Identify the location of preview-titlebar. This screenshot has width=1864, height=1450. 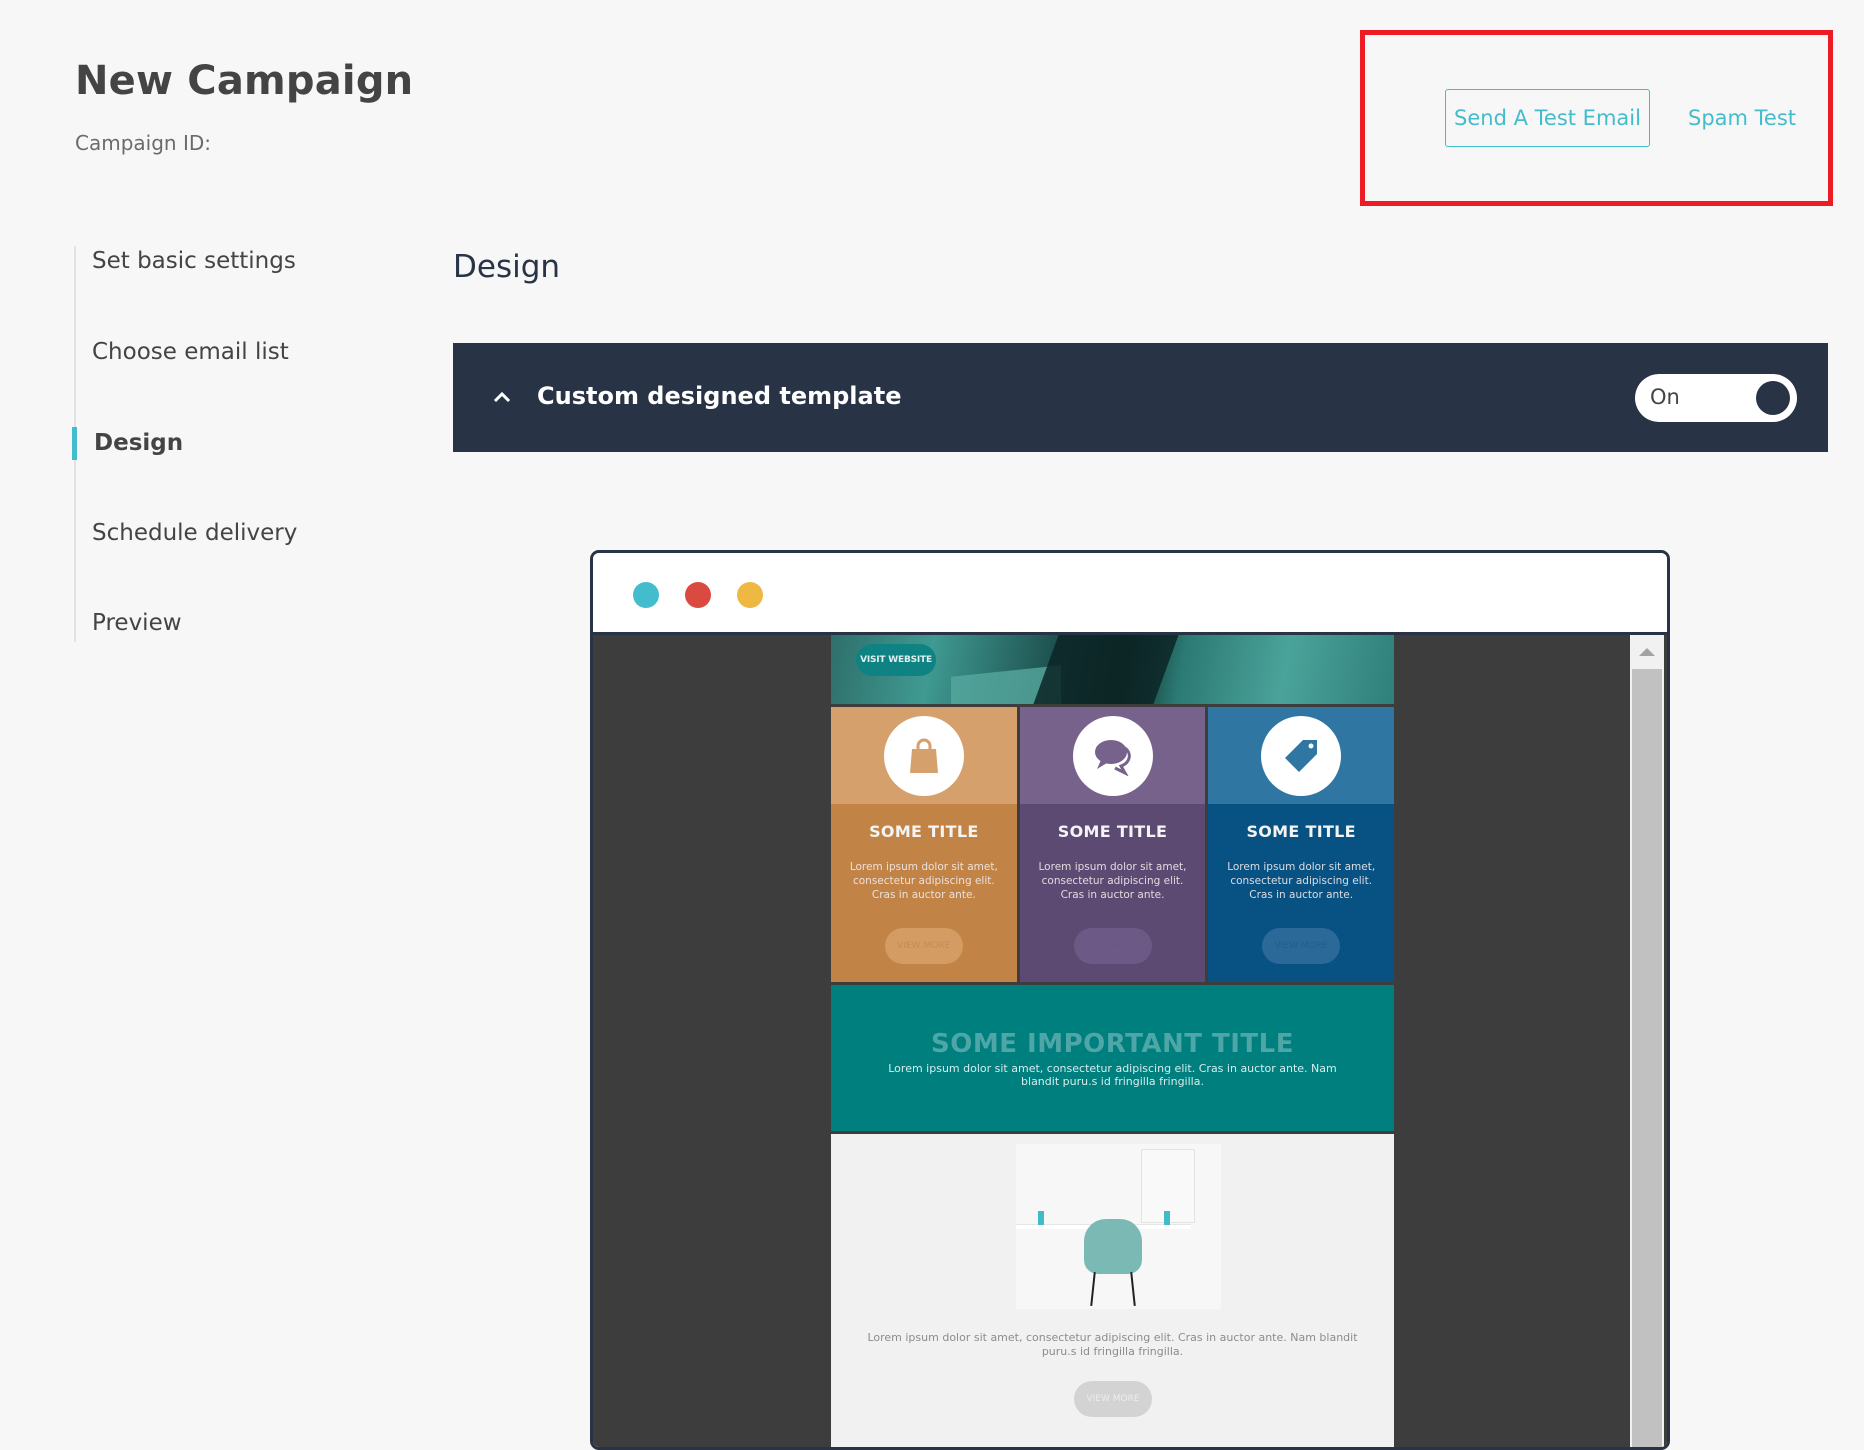
(1130, 594).